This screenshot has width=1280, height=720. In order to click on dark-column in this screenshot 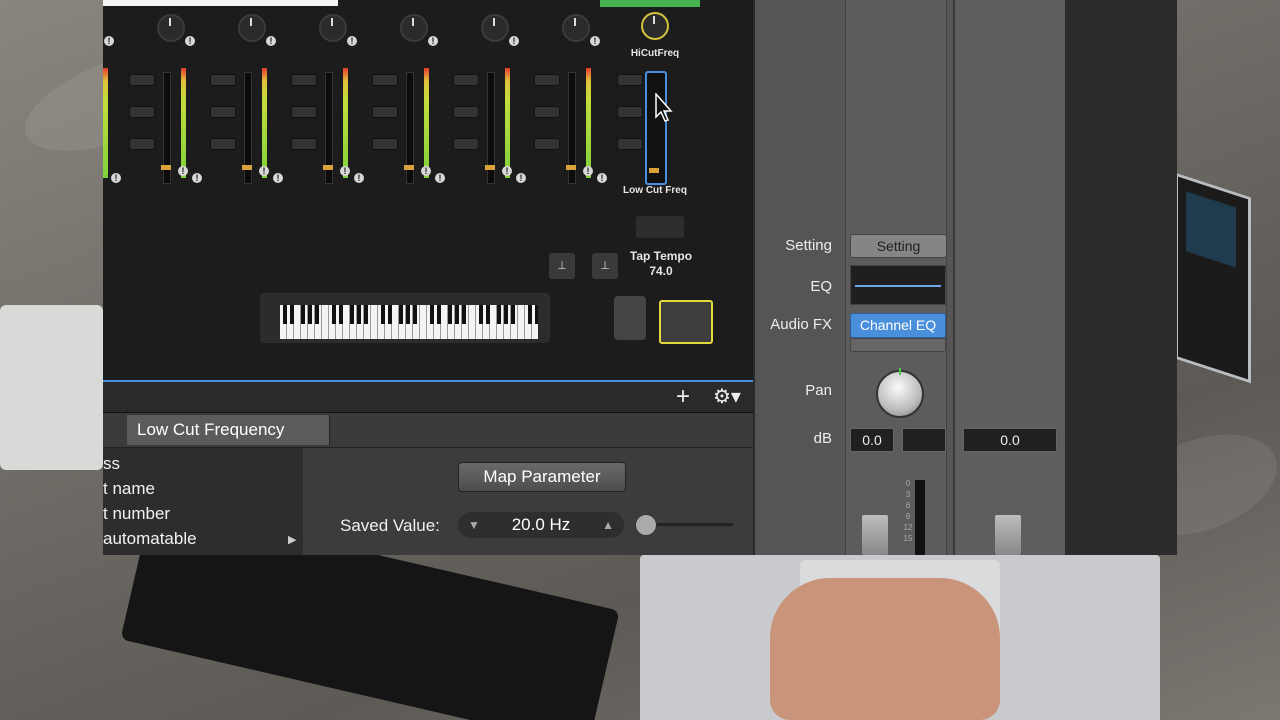, I will do `click(1121, 277)`.